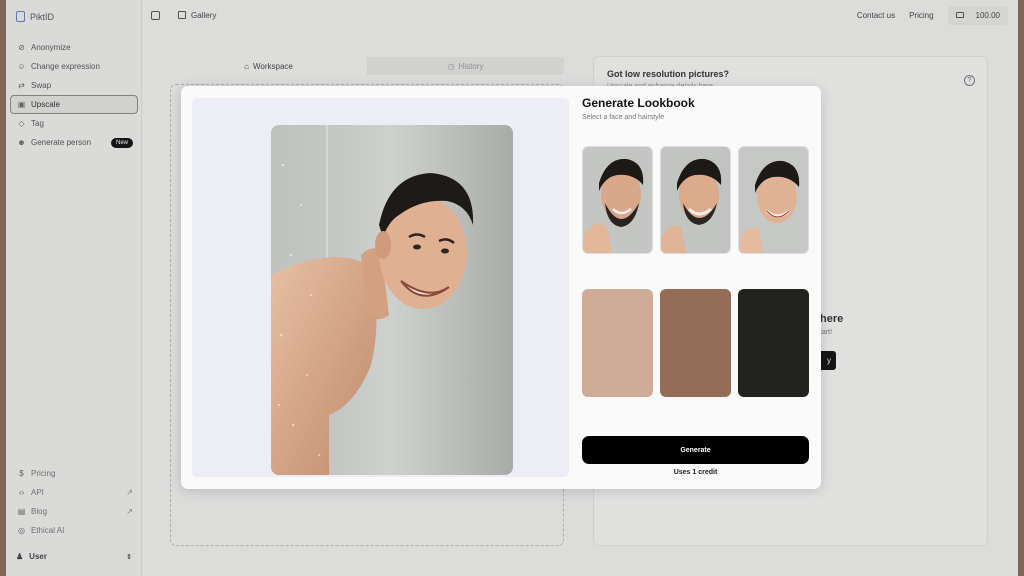  I want to click on credit-note: Uses 1 credit, so click(695, 472).